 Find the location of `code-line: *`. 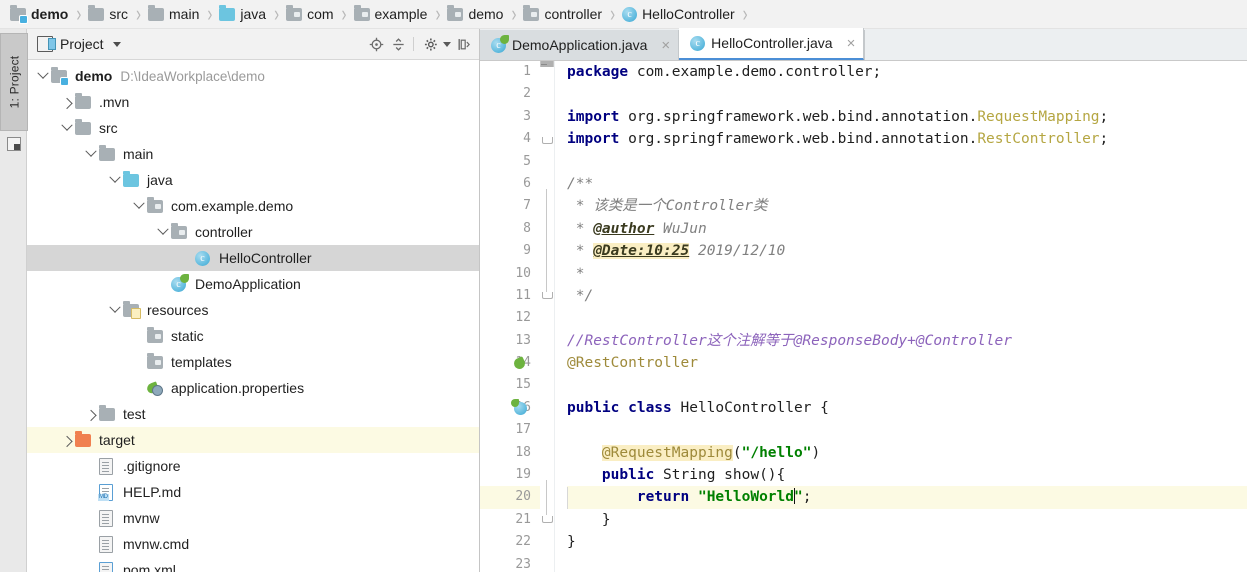

code-line: * is located at coordinates (907, 274).